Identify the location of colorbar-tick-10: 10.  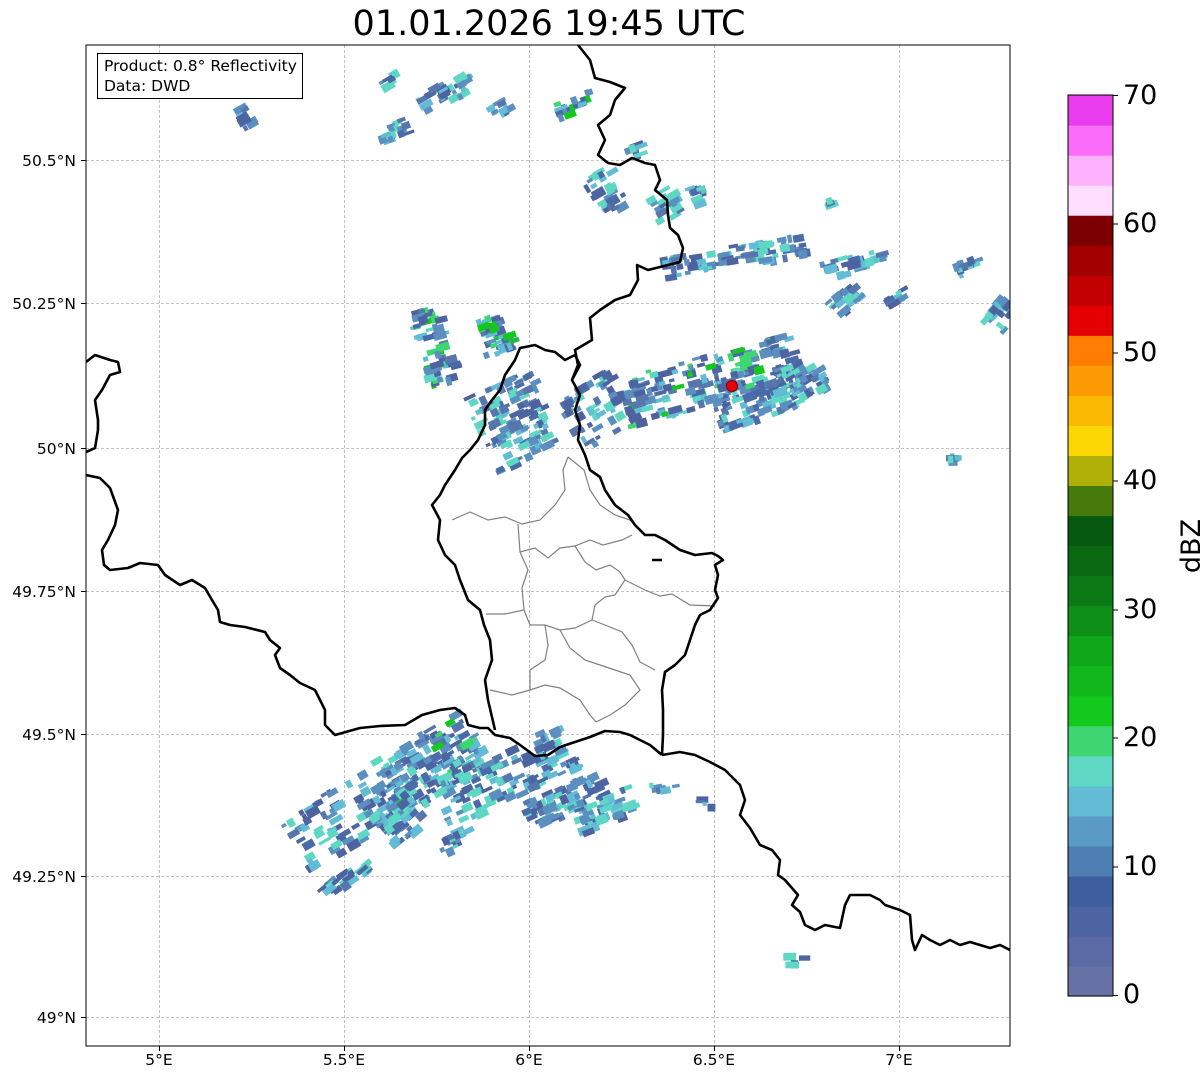
(1140, 866).